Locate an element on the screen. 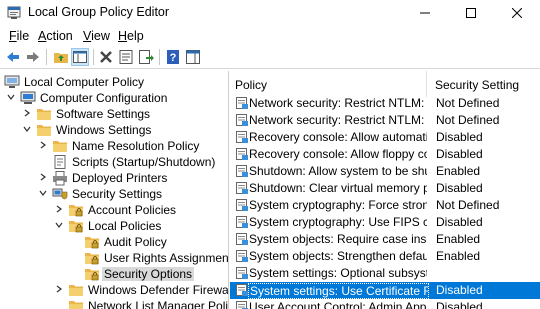 This screenshot has height=309, width=540. computer-policy-icon is located at coordinates (12, 81).